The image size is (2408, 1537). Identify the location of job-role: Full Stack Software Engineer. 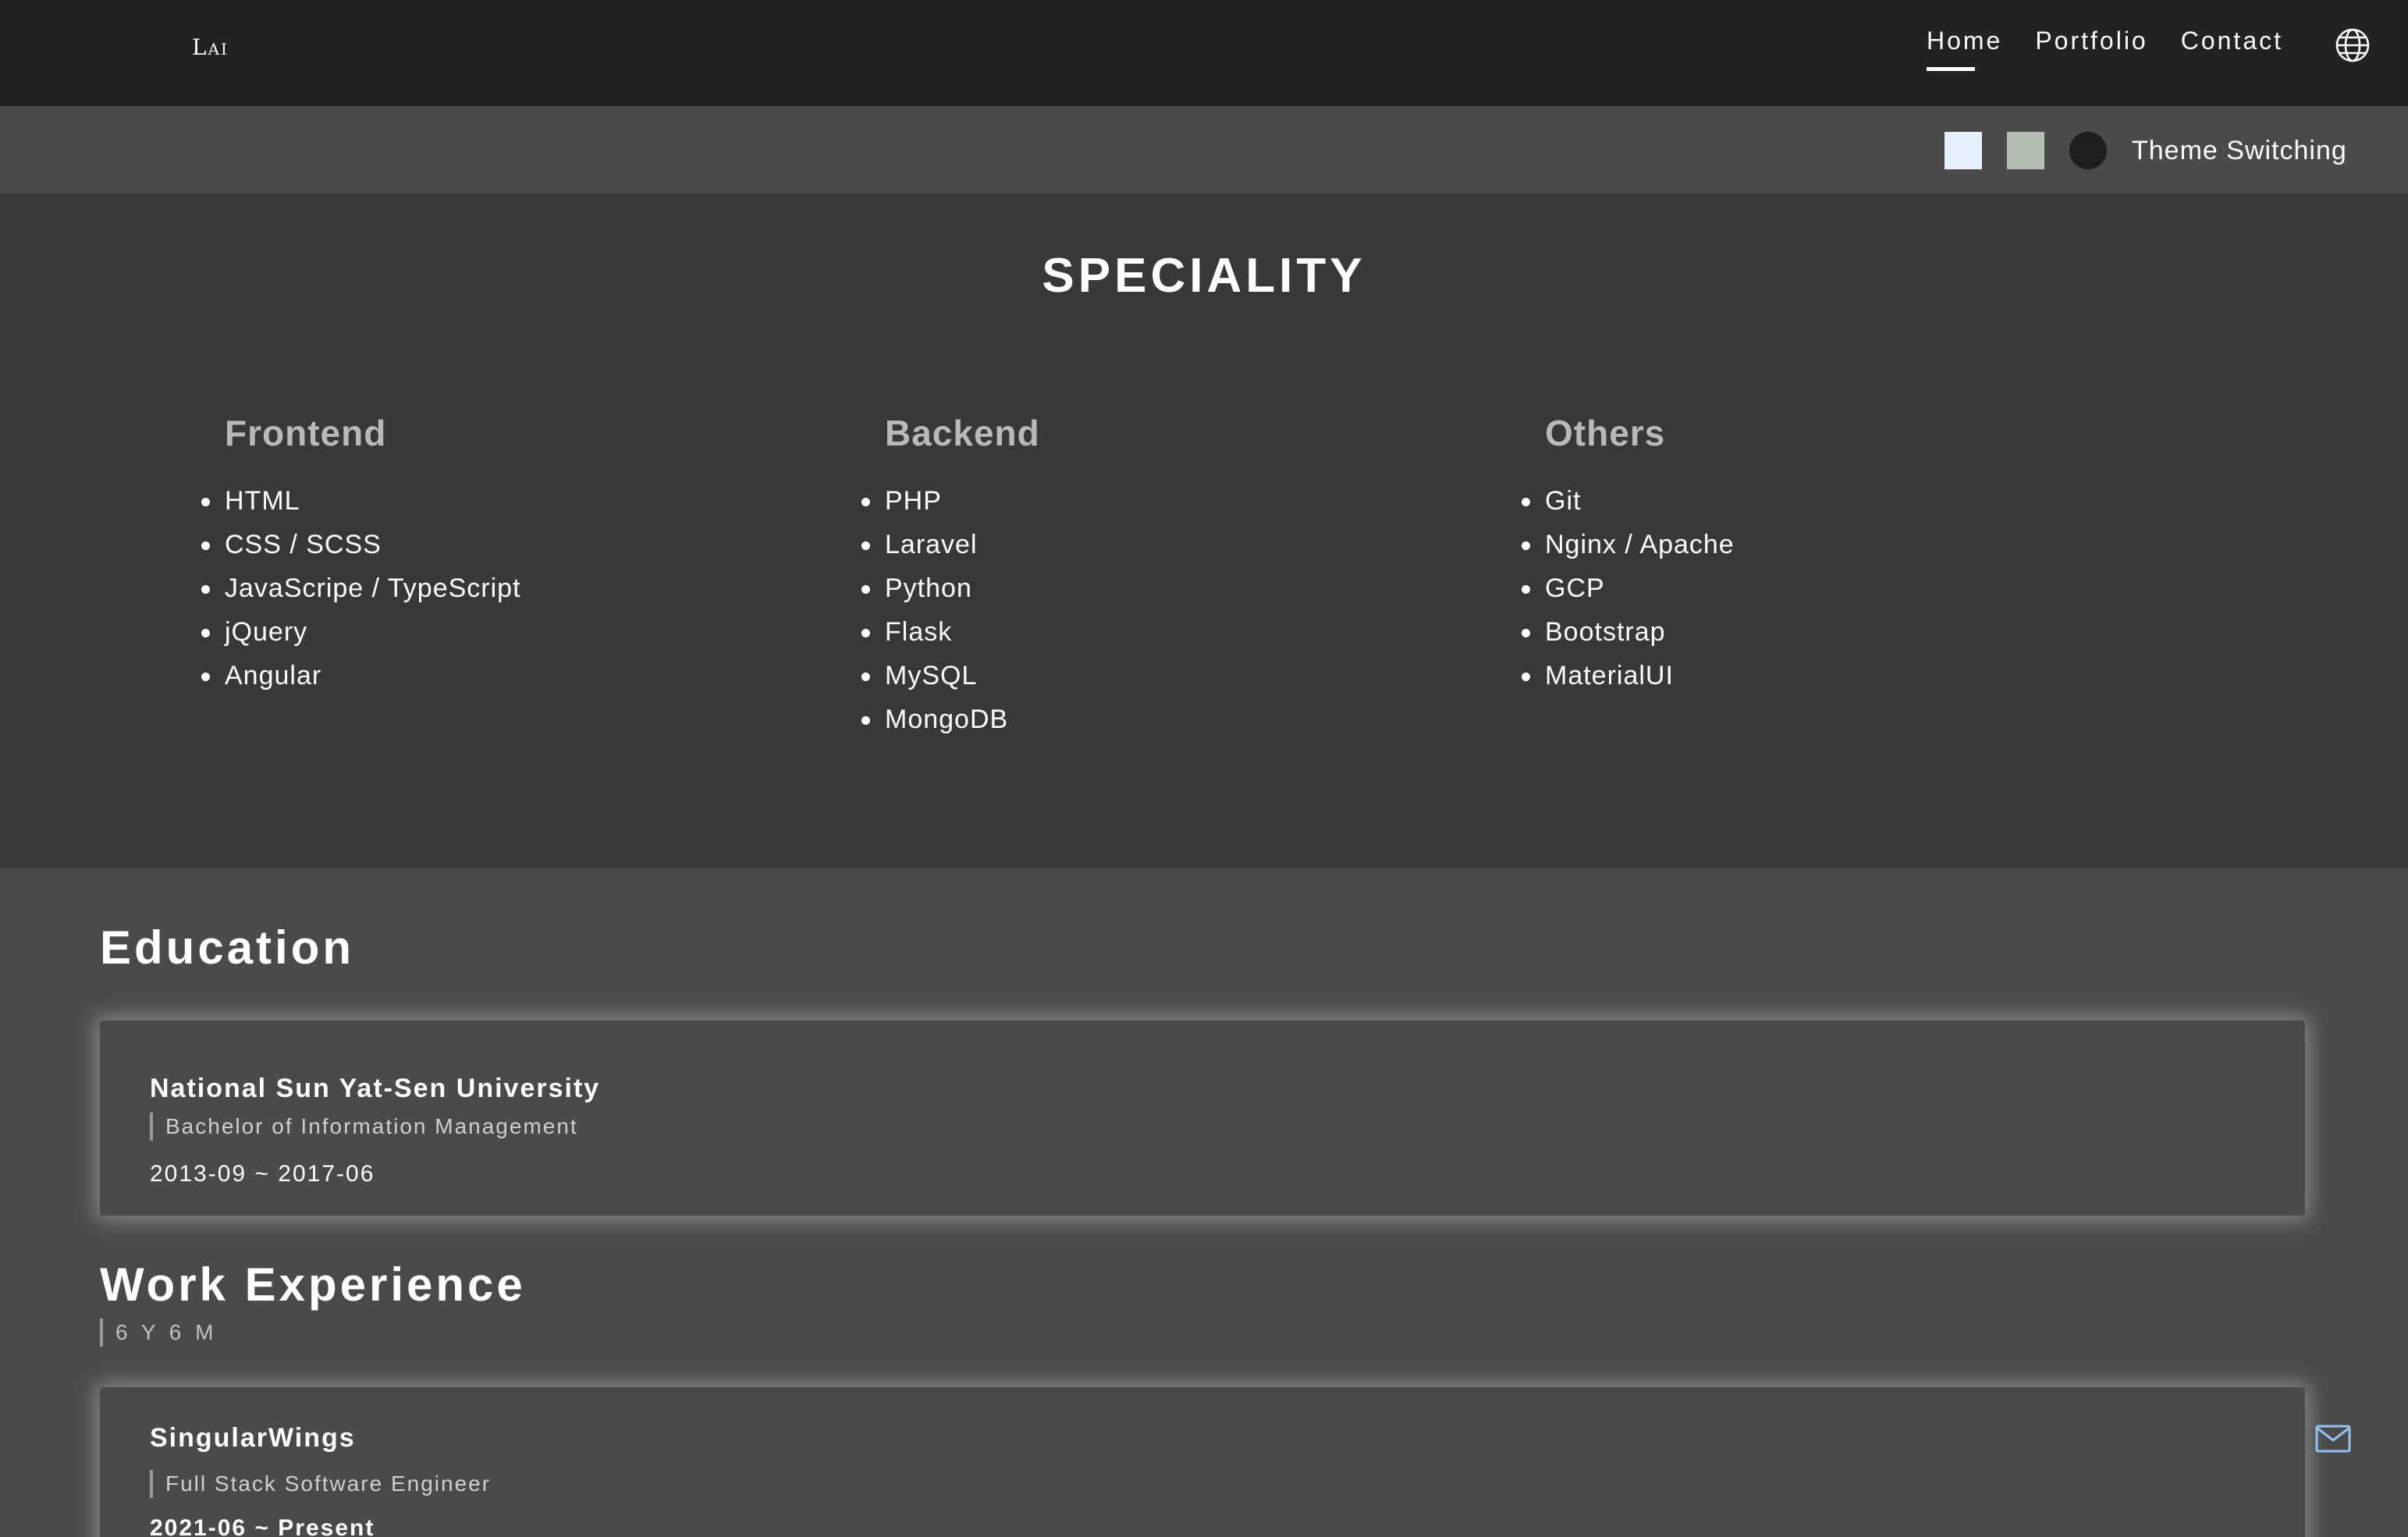
(320, 1484).